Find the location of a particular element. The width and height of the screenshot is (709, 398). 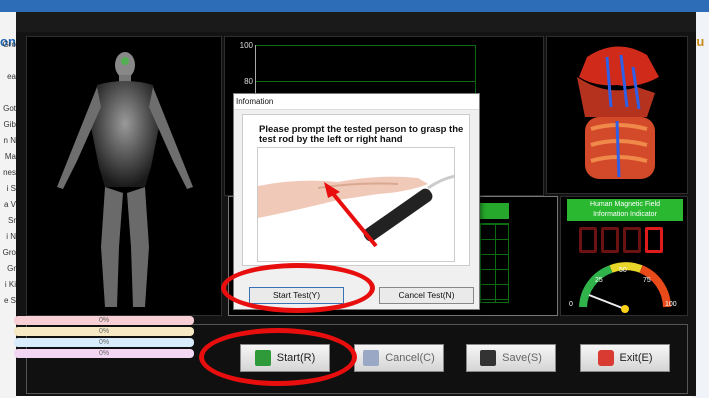

background-list-item: Got is located at coordinates (9, 108).